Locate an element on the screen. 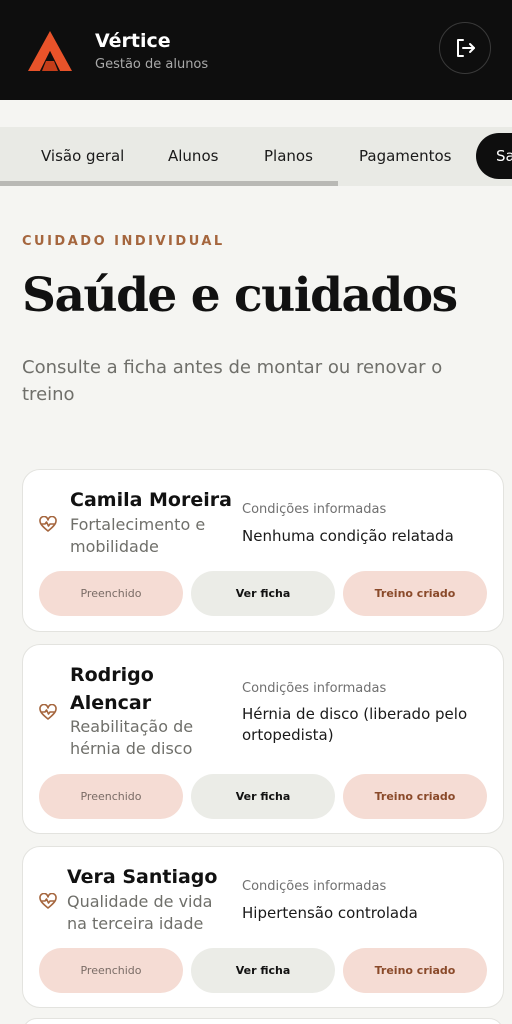  logout-icon is located at coordinates (466, 48).